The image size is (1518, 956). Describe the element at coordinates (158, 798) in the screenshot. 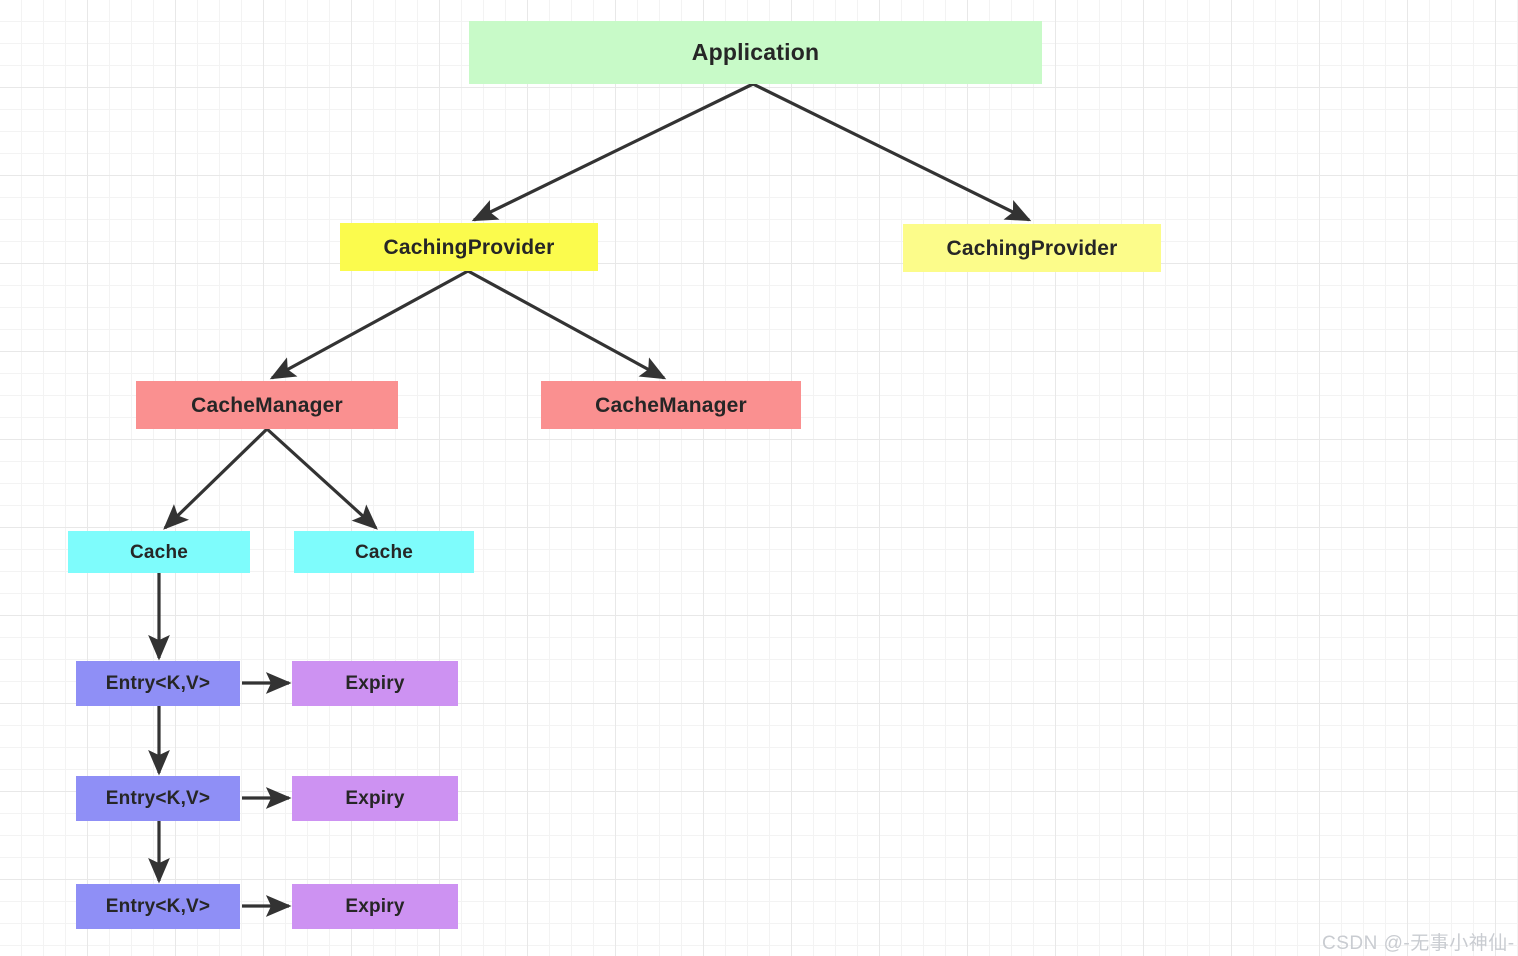

I see `node-entry-2: Entry<K,V>` at that location.